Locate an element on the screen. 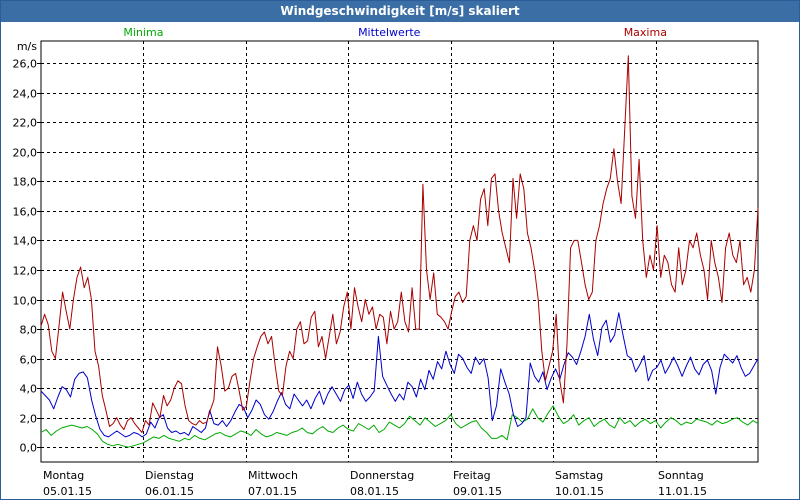 Image resolution: width=800 pixels, height=500 pixels. y-tick-label: 4,0 is located at coordinates (29, 389).